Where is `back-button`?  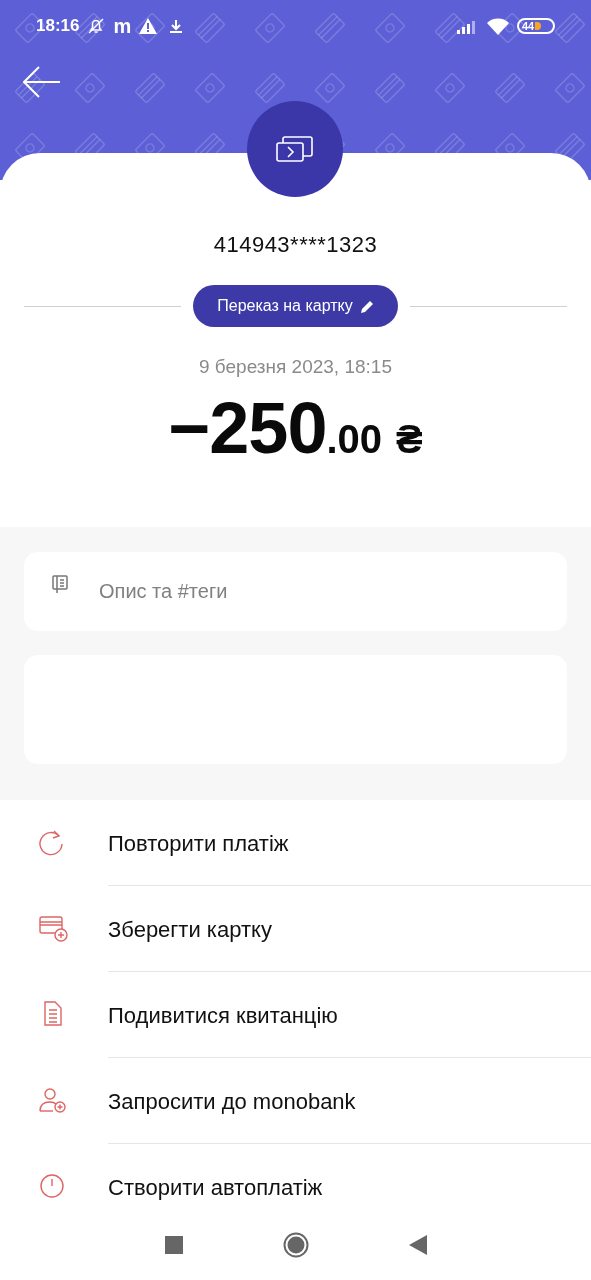 back-button is located at coordinates (42, 82).